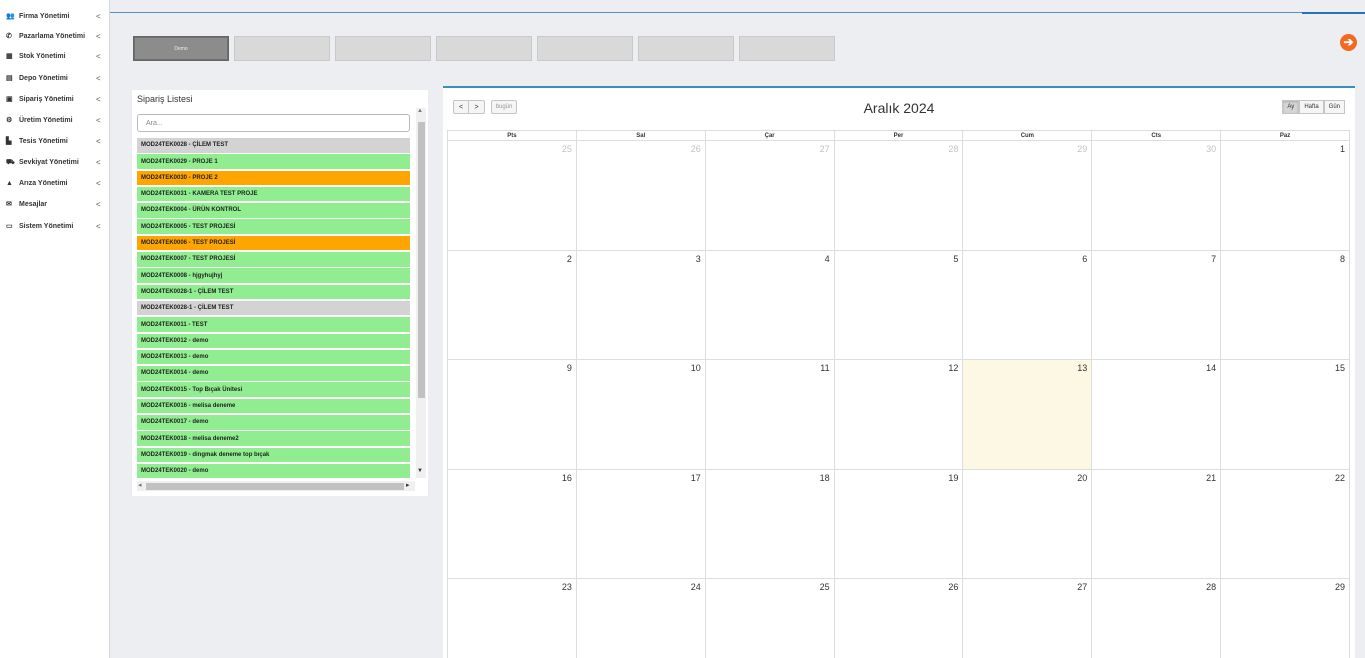 The height and width of the screenshot is (658, 1365). What do you see at coordinates (898, 304) in the screenshot?
I see `calendar-day: 5` at bounding box center [898, 304].